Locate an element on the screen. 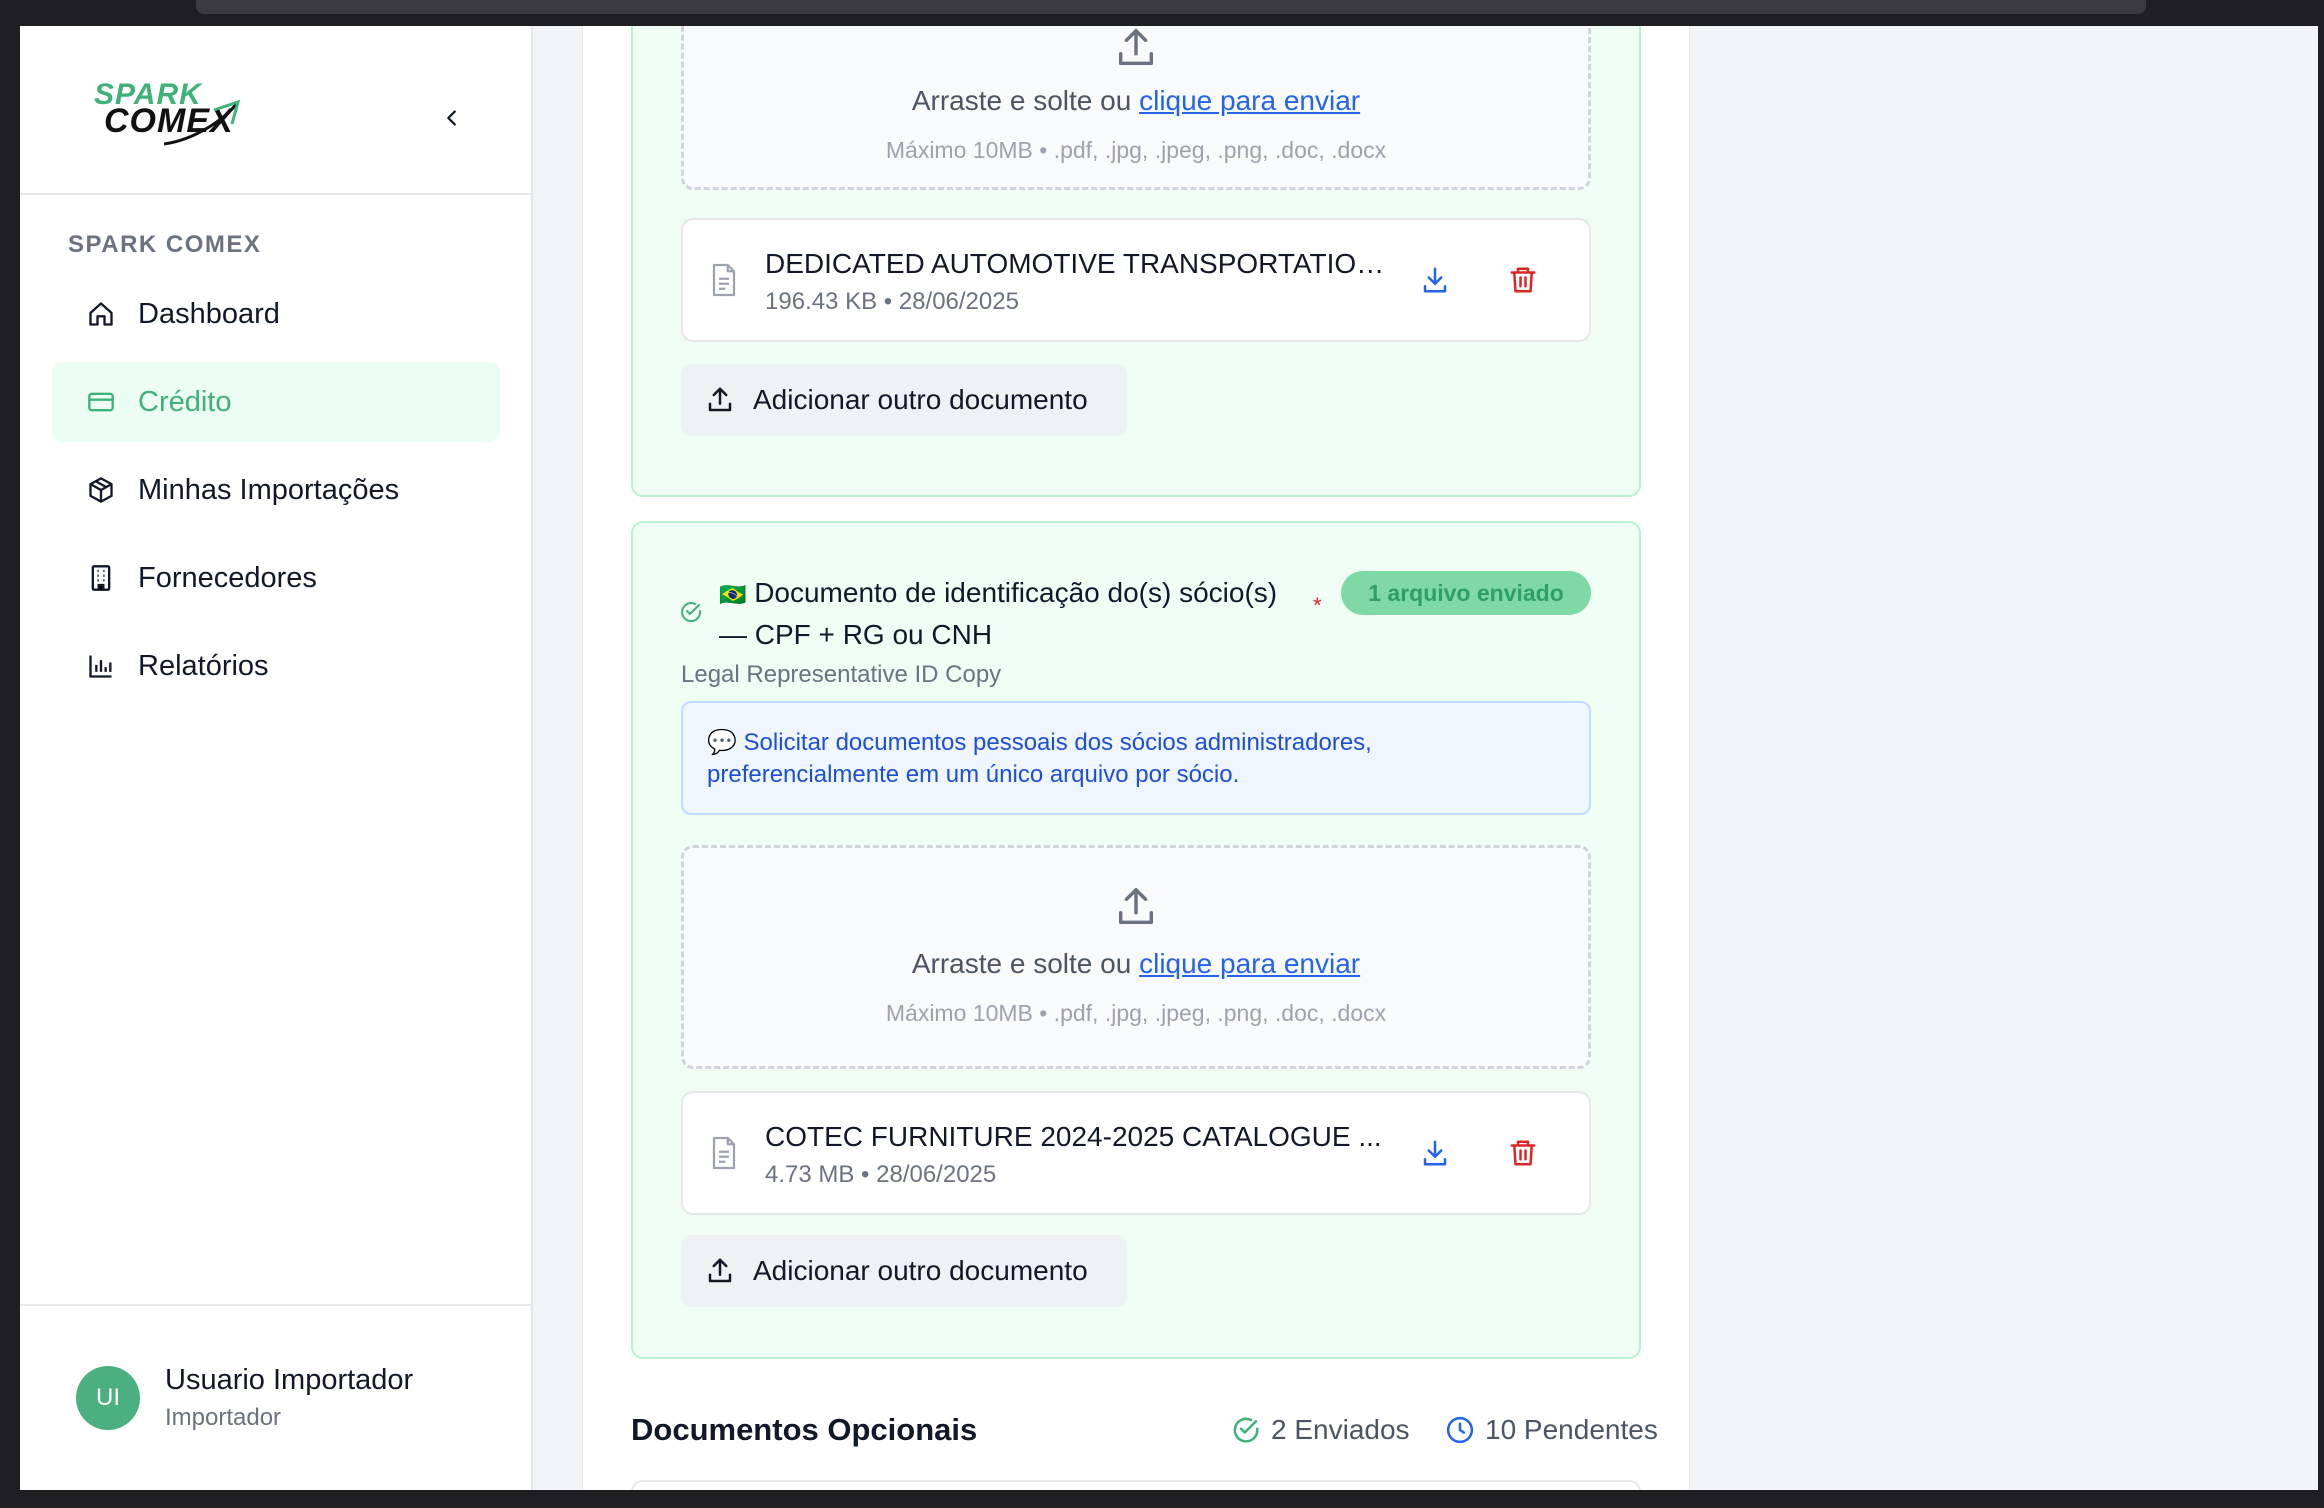  address-bar is located at coordinates (1171, 7).